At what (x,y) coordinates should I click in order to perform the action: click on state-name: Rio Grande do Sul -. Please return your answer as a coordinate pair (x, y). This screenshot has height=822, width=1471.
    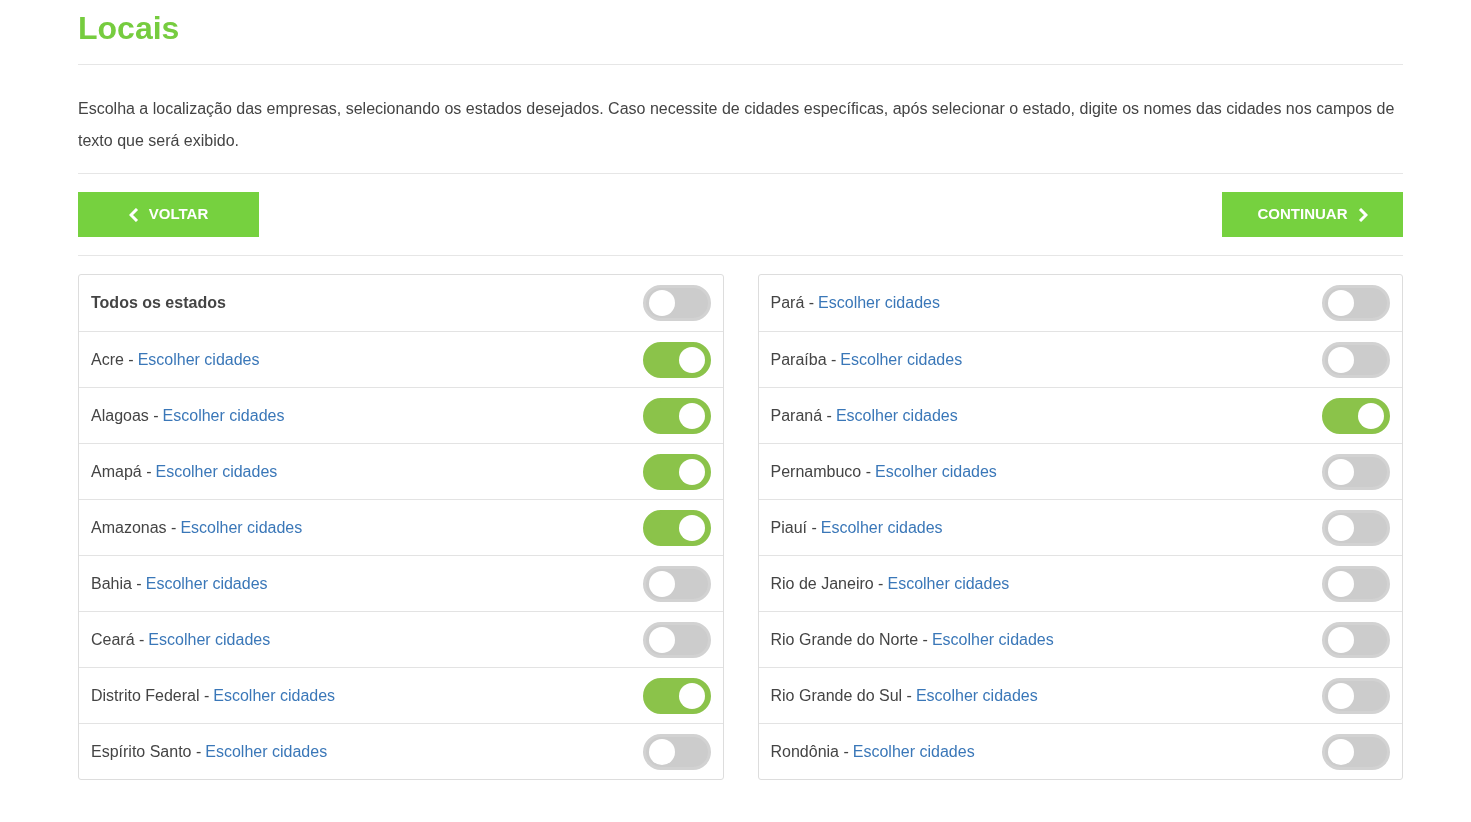
    Looking at the image, I should click on (841, 695).